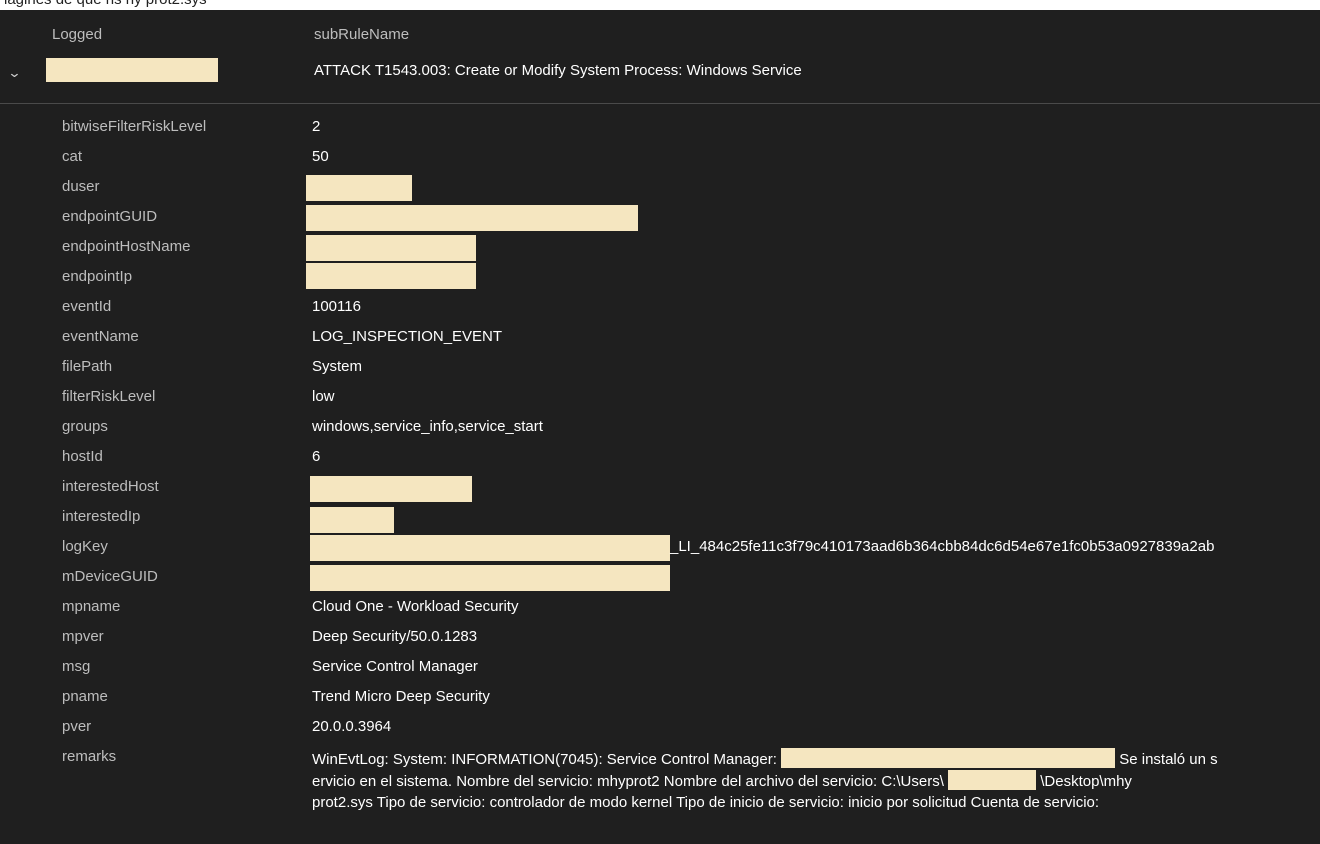  I want to click on header-divider, so click(660, 103).